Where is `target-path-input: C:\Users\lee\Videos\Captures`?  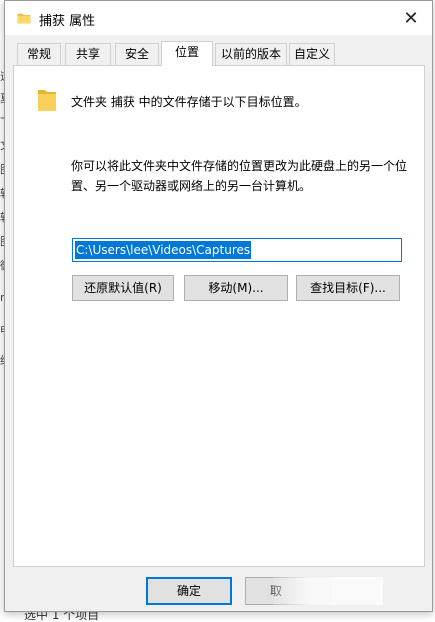 target-path-input: C:\Users\lee\Videos\Captures is located at coordinates (237, 250).